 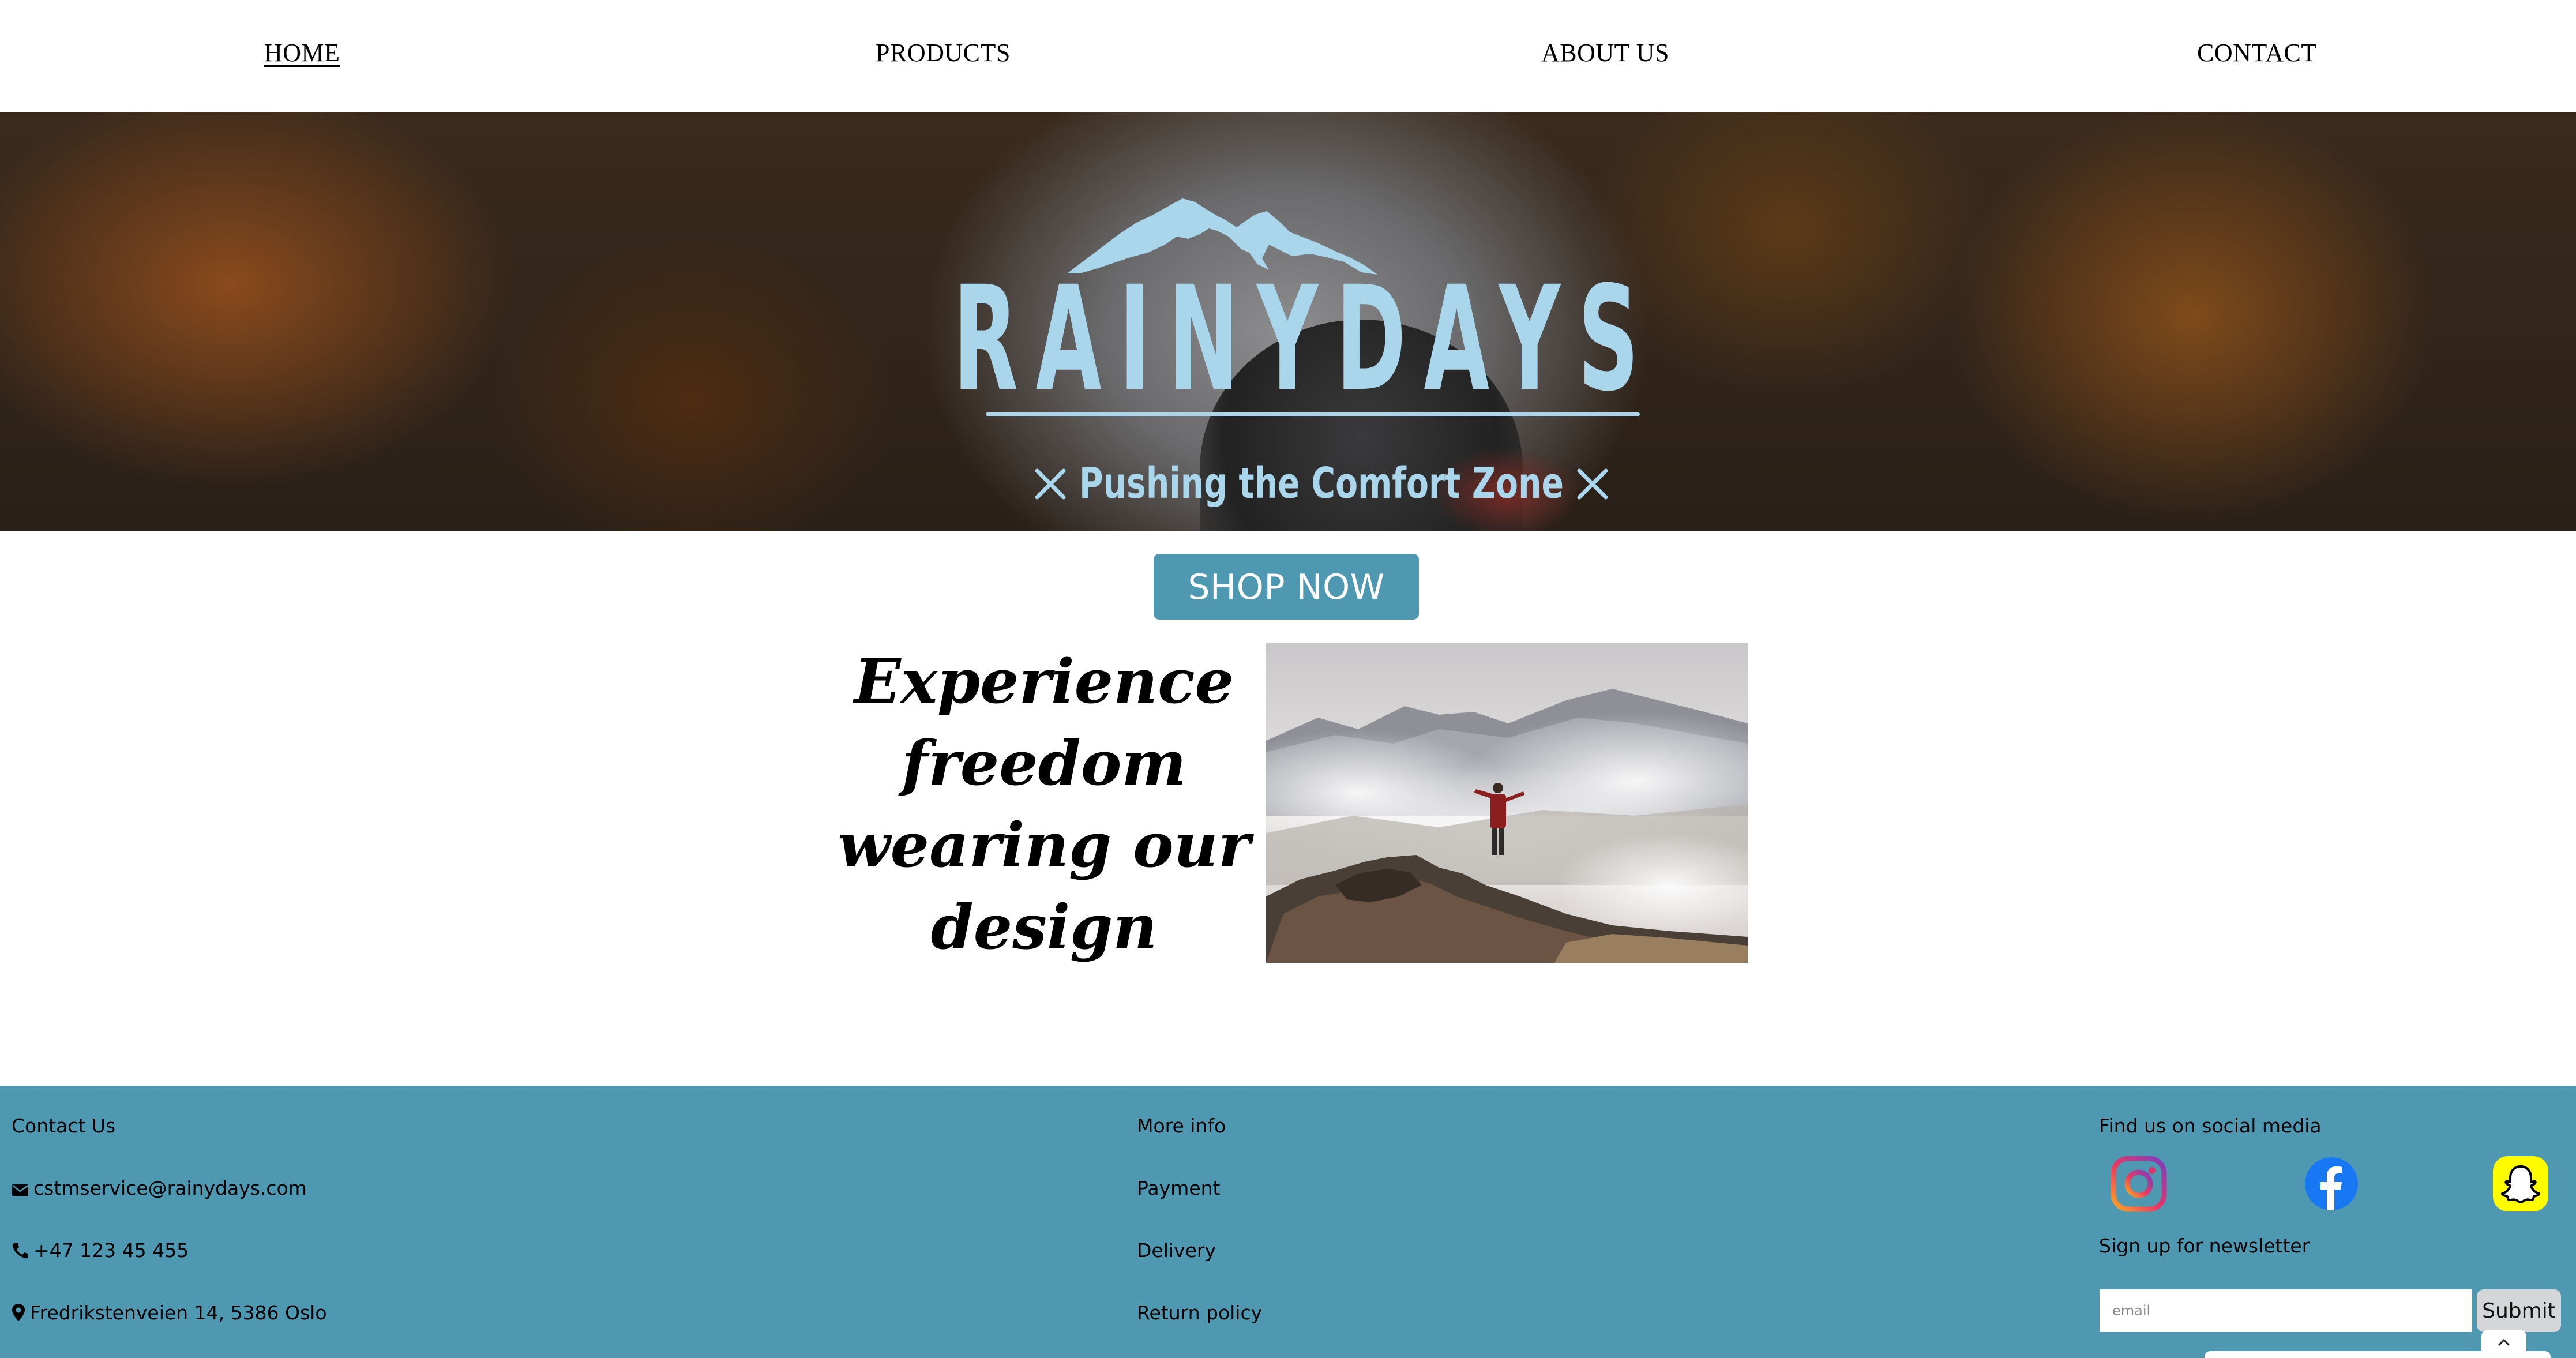 What do you see at coordinates (2257, 52) in the screenshot?
I see `nav-contact-link: CONTACT` at bounding box center [2257, 52].